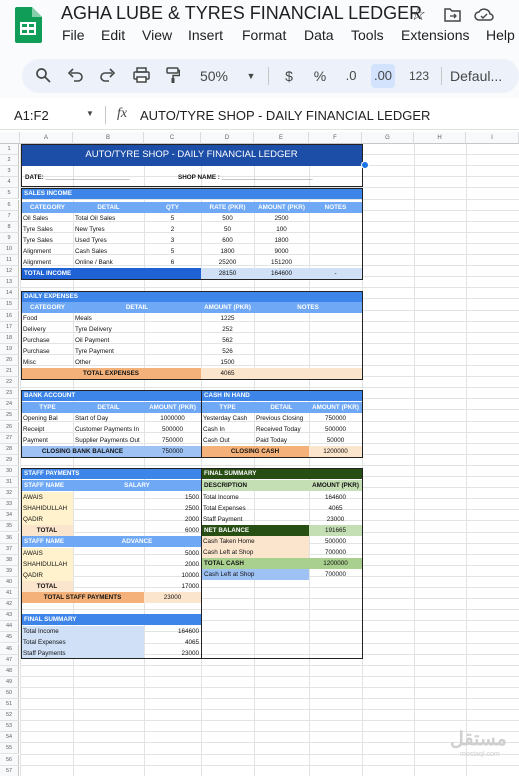 The width and height of the screenshot is (519, 776). What do you see at coordinates (9, 693) in the screenshot?
I see `row-header: 50` at bounding box center [9, 693].